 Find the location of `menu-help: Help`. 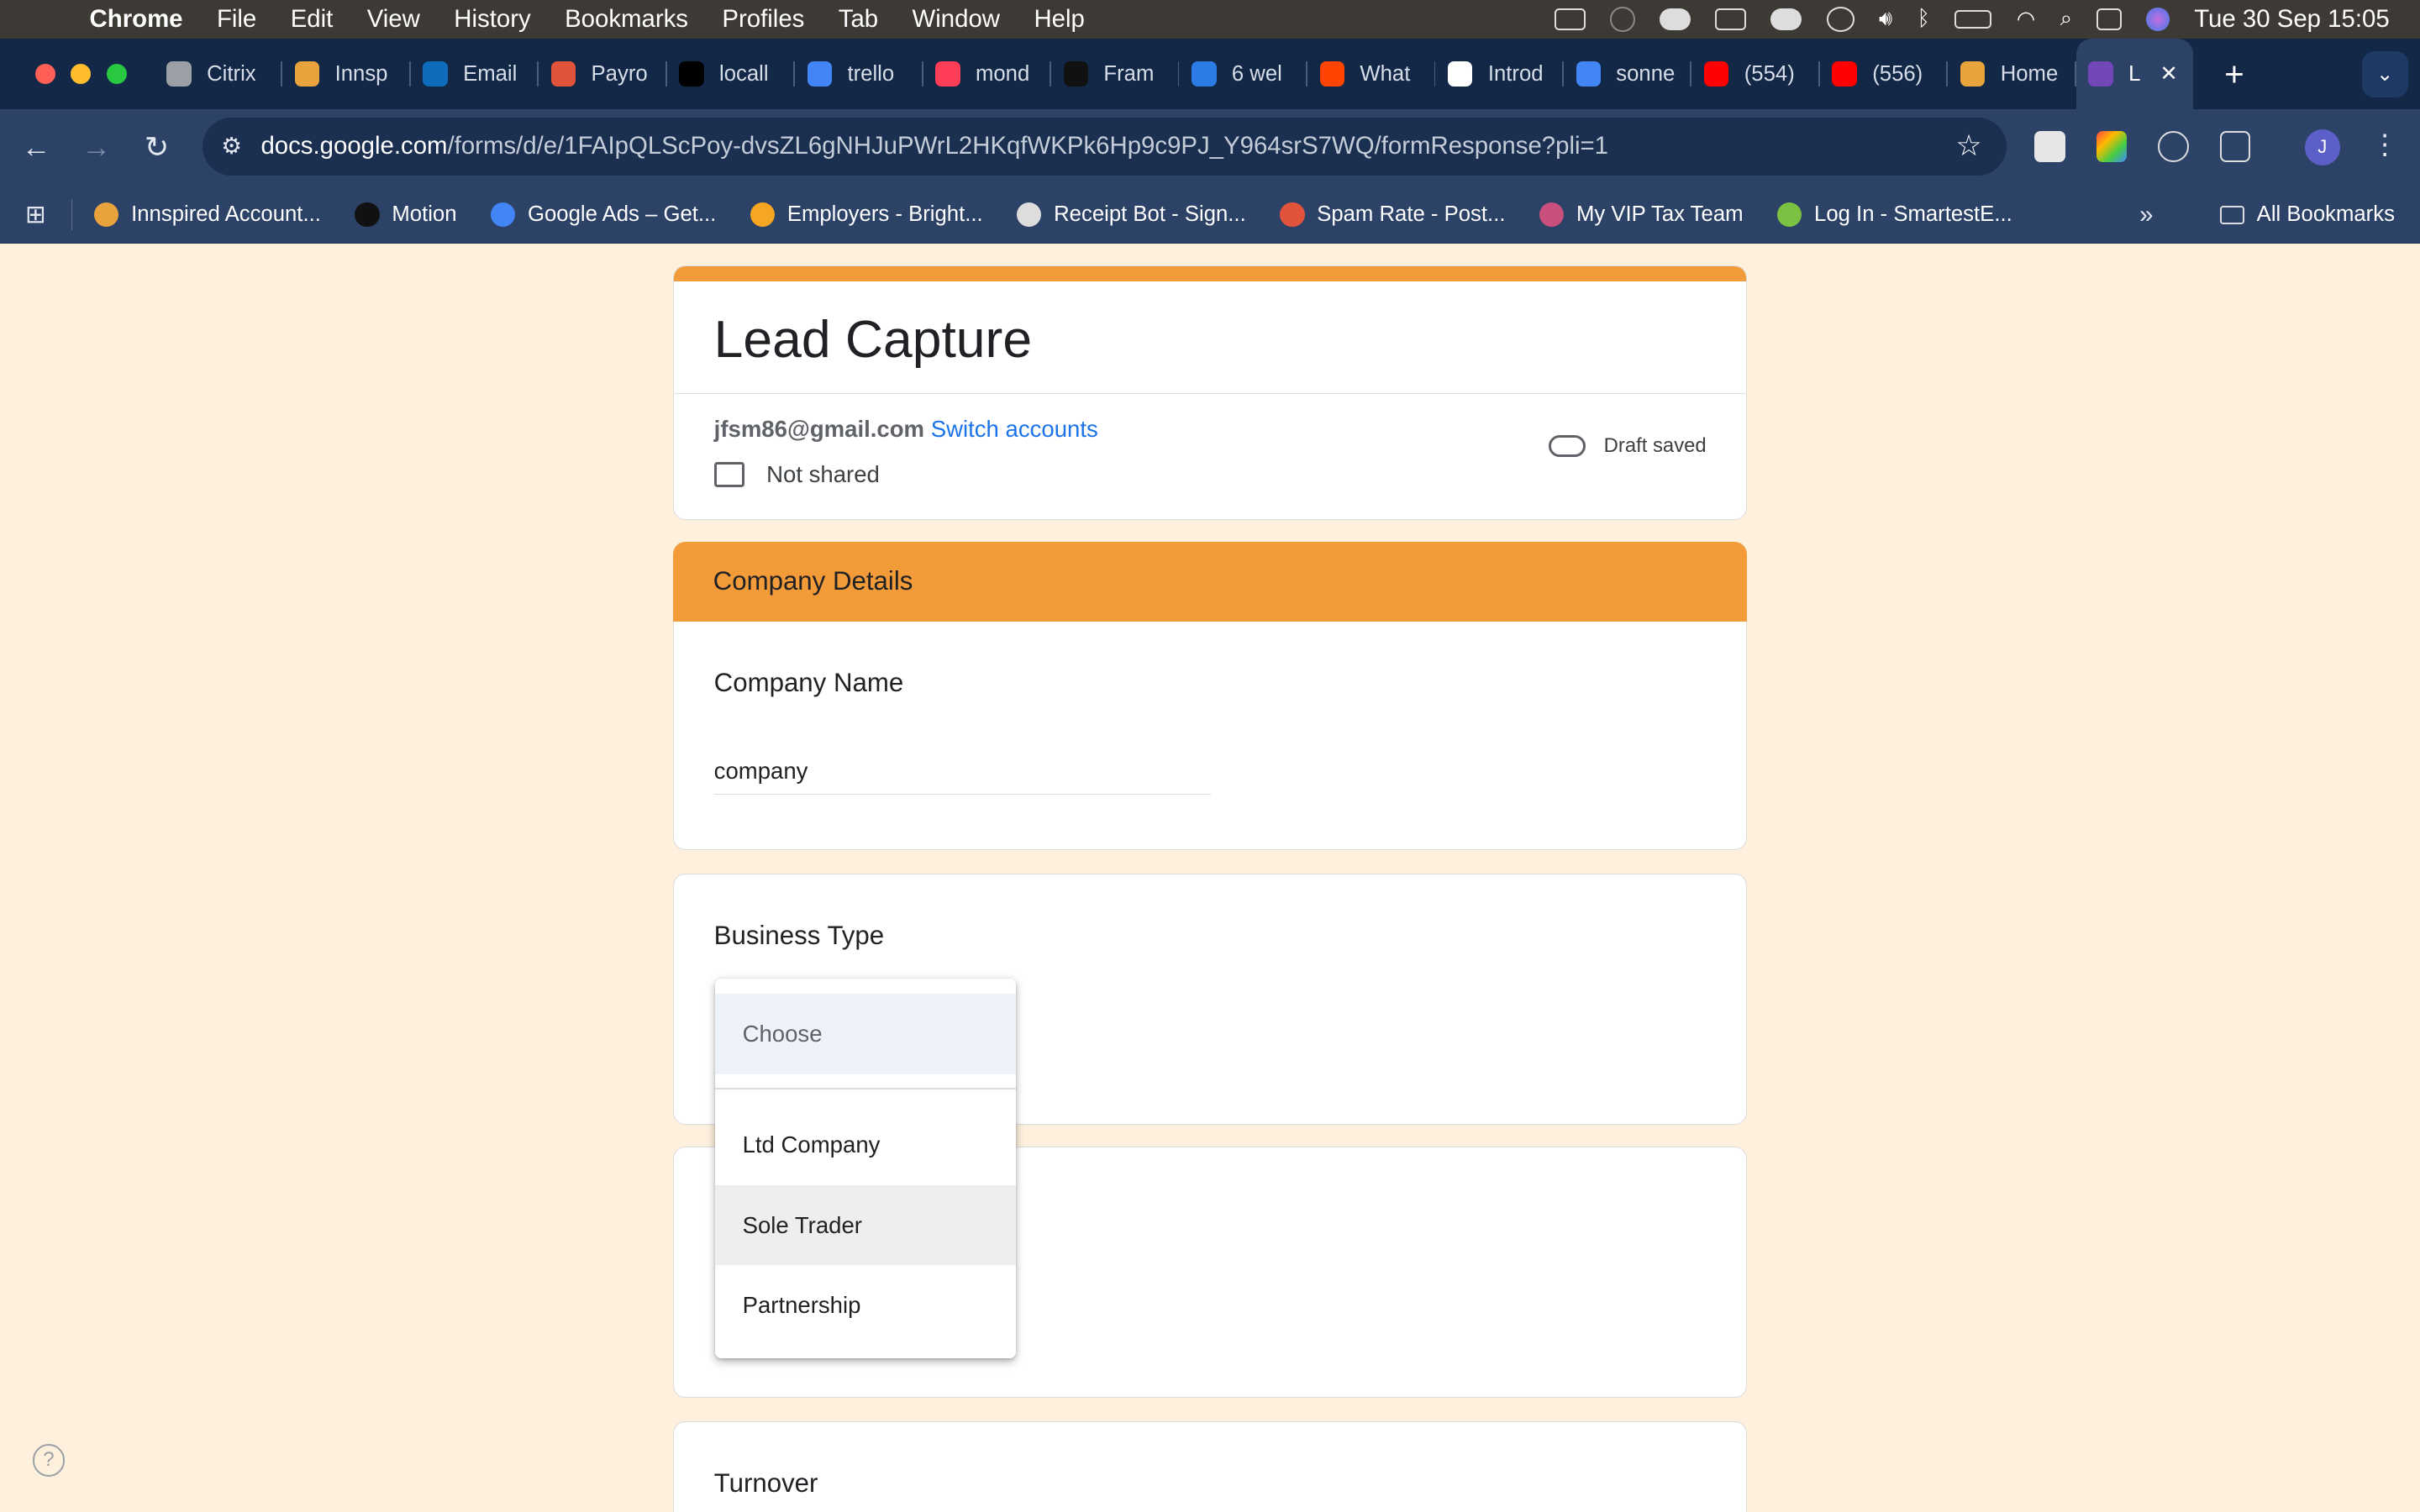

menu-help: Help is located at coordinates (1059, 19).